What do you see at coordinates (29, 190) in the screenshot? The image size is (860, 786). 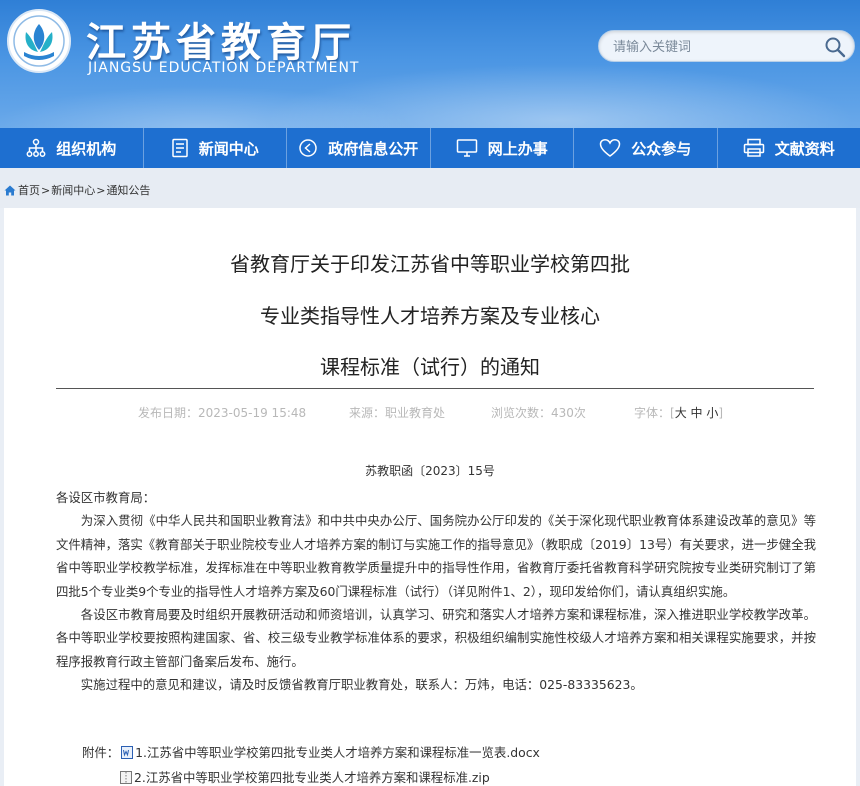 I see `breadcrumb-home: 首页` at bounding box center [29, 190].